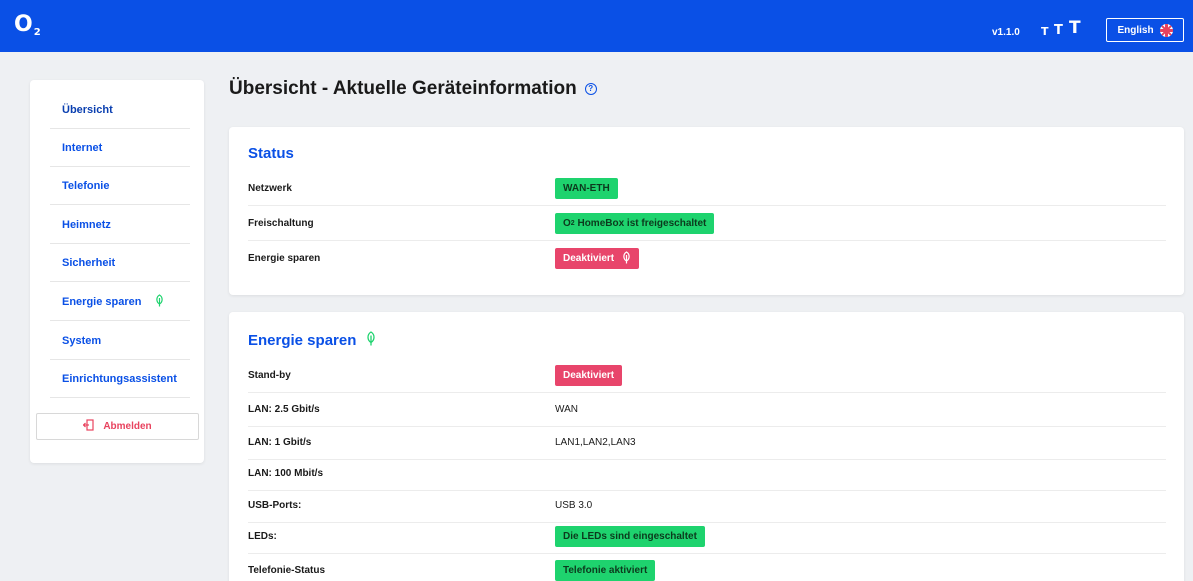  I want to click on status-row-netzwerk: Netzwerk WAN-ETH, so click(707, 188).